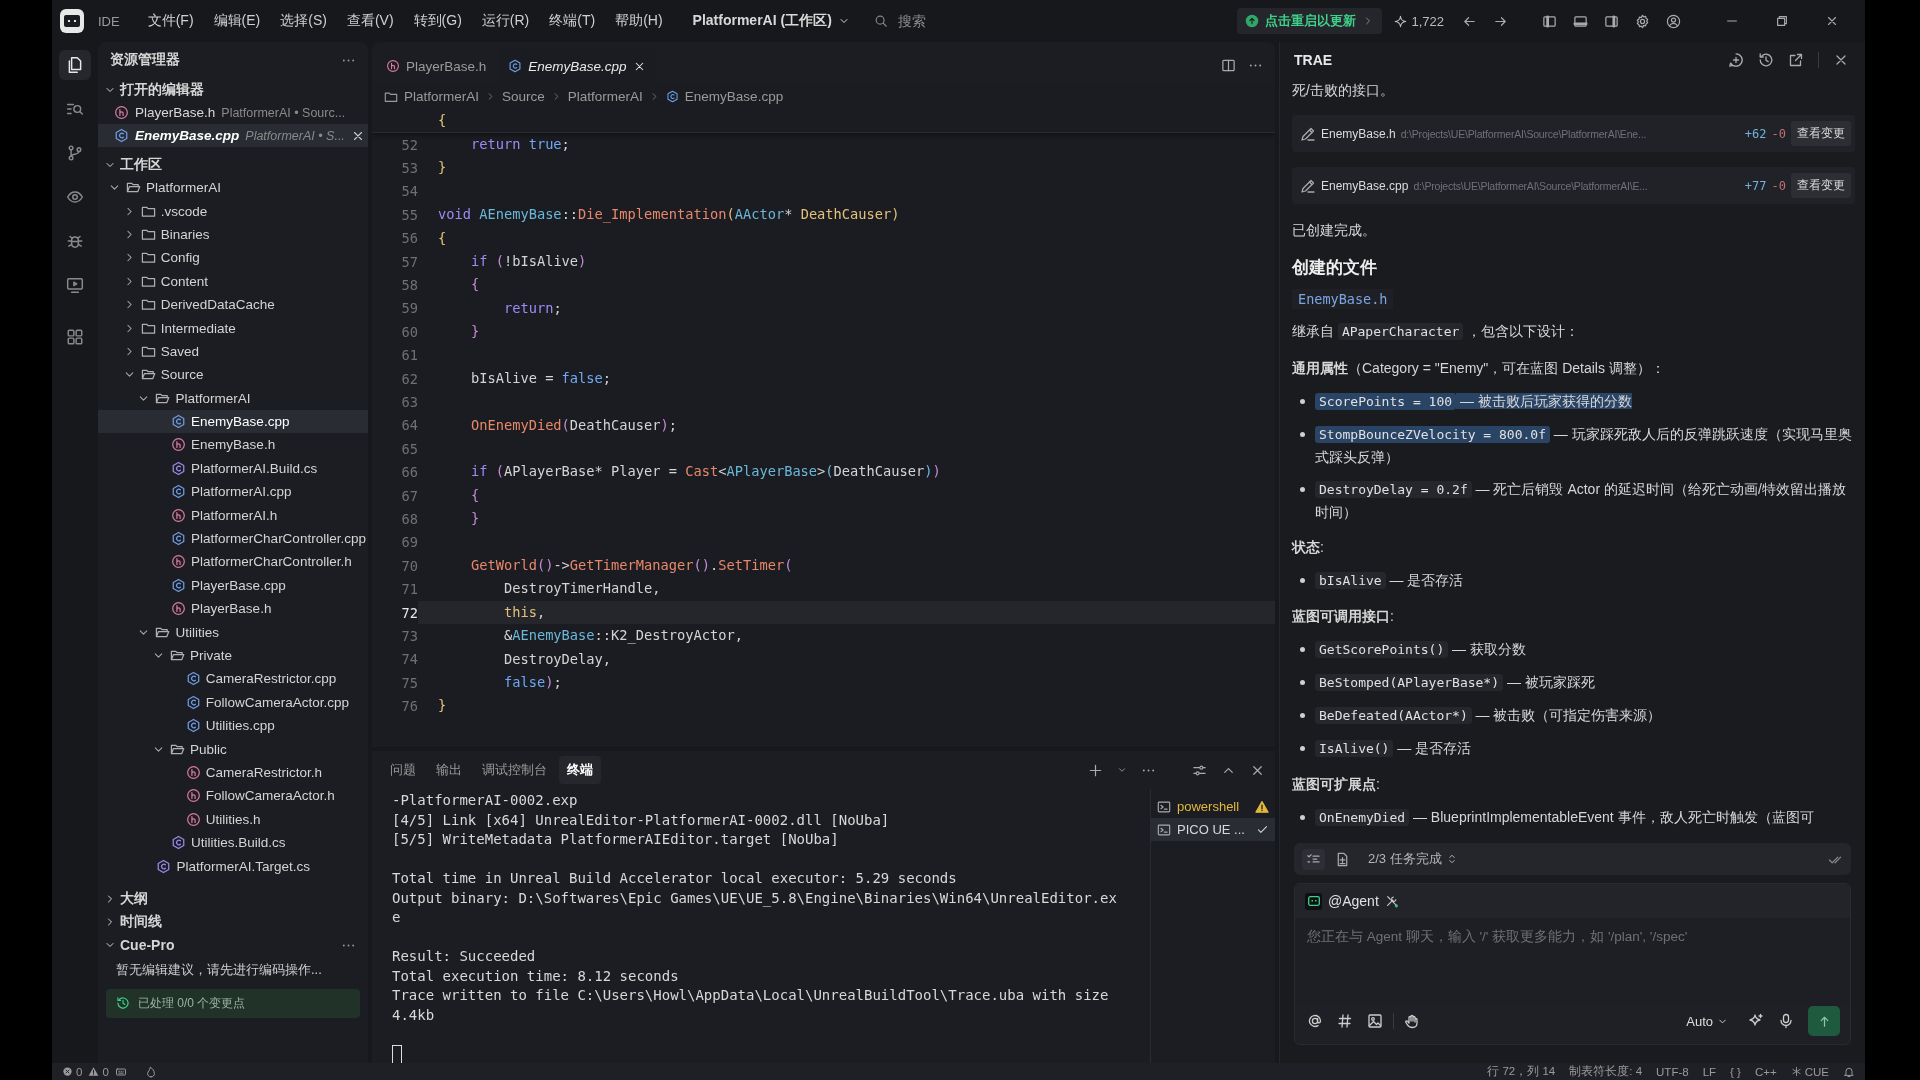 This screenshot has width=1920, height=1080. I want to click on task-progress-toggle: 2/3 任务完成, so click(1413, 859).